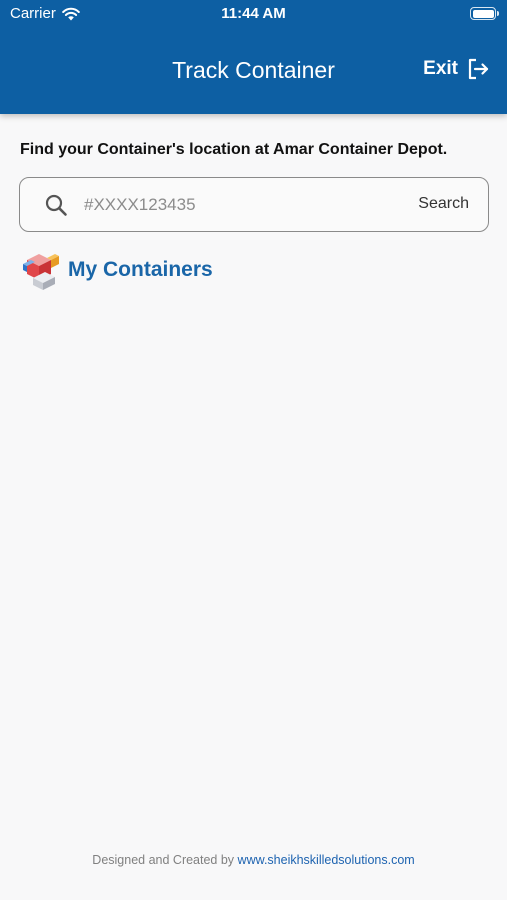  I want to click on footer-link: www.sheikhskilledsolutions.com, so click(326, 860).